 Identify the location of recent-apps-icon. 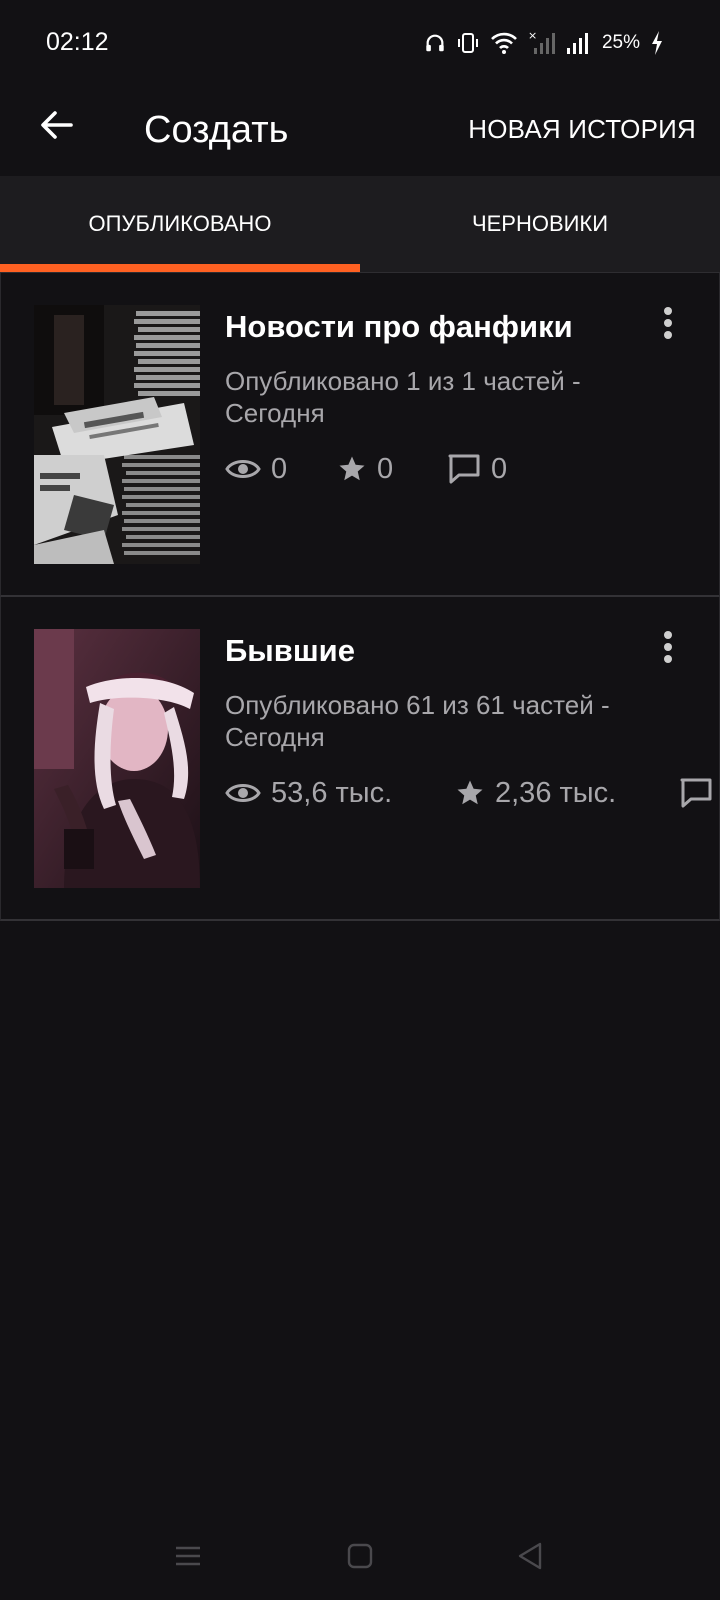
(188, 1558).